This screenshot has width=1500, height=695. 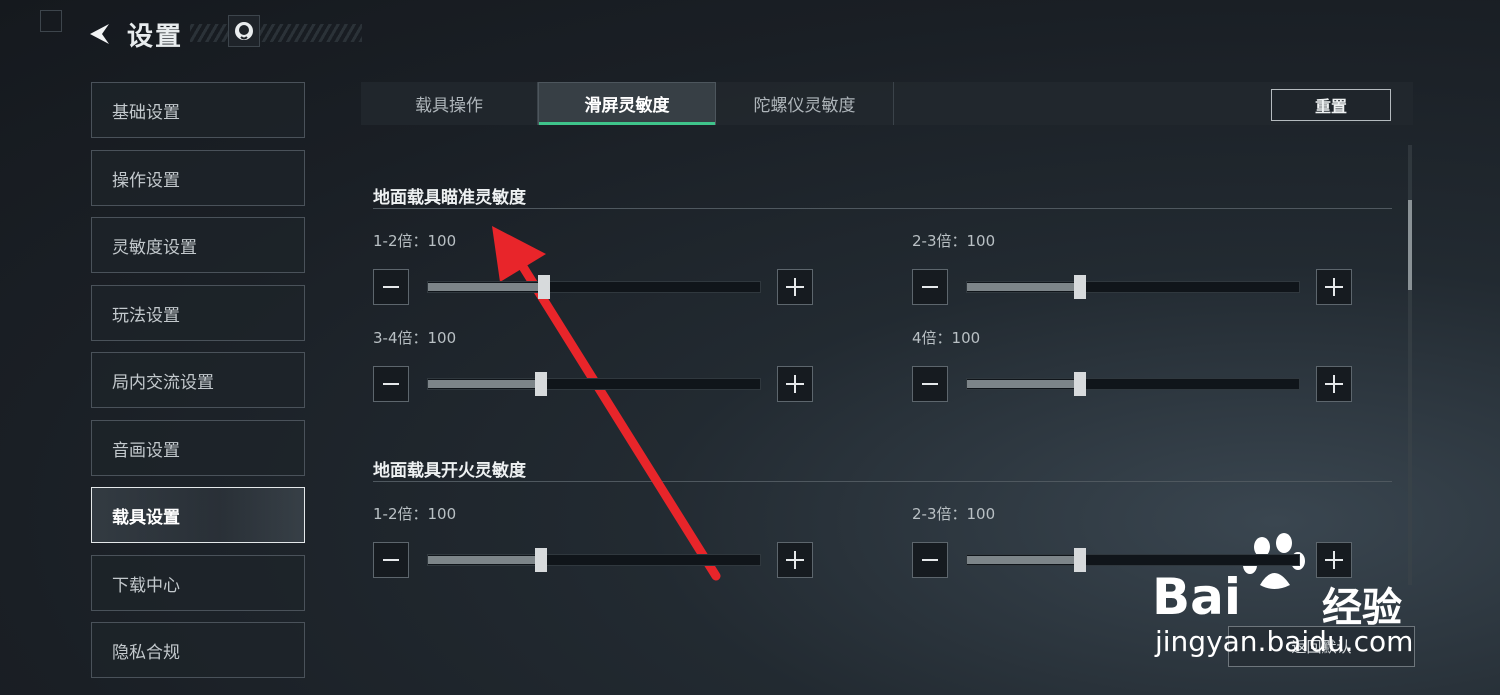 What do you see at coordinates (198, 178) in the screenshot?
I see `sidebar-item-controls: 操作设置` at bounding box center [198, 178].